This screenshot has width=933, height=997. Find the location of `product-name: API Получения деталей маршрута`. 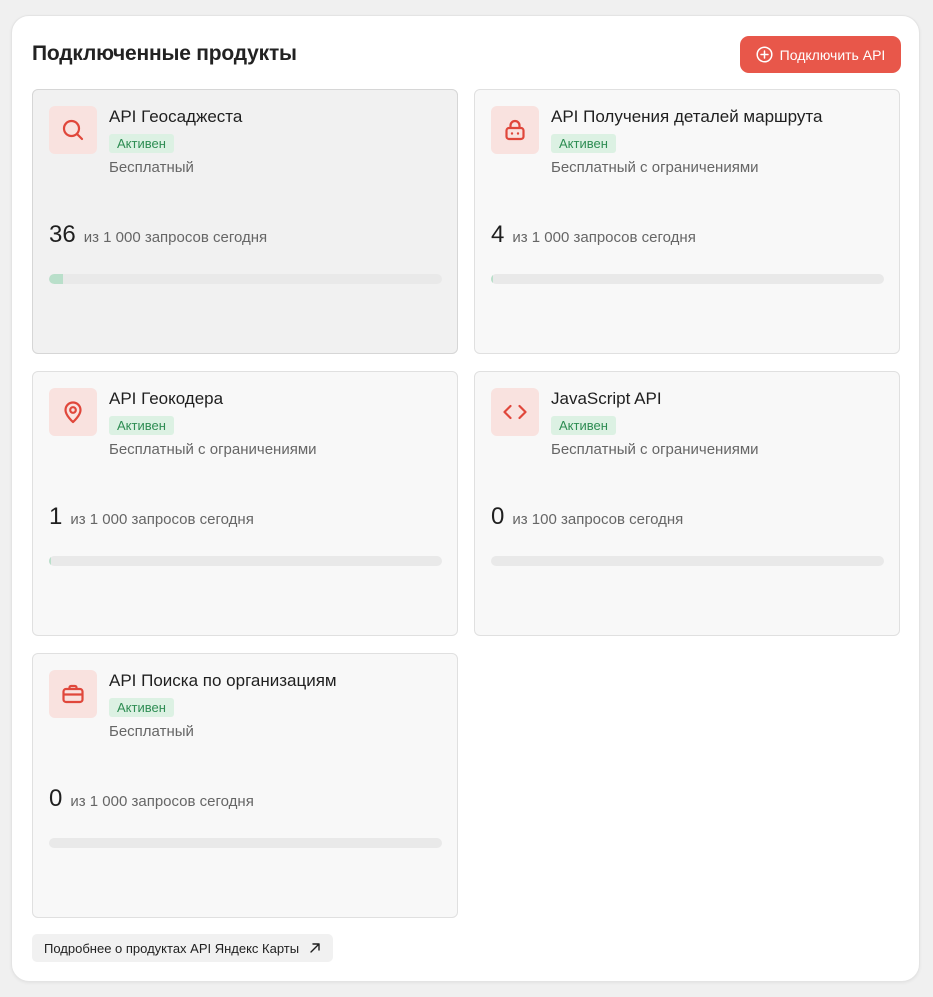

product-name: API Получения деталей маршрута is located at coordinates (687, 116).